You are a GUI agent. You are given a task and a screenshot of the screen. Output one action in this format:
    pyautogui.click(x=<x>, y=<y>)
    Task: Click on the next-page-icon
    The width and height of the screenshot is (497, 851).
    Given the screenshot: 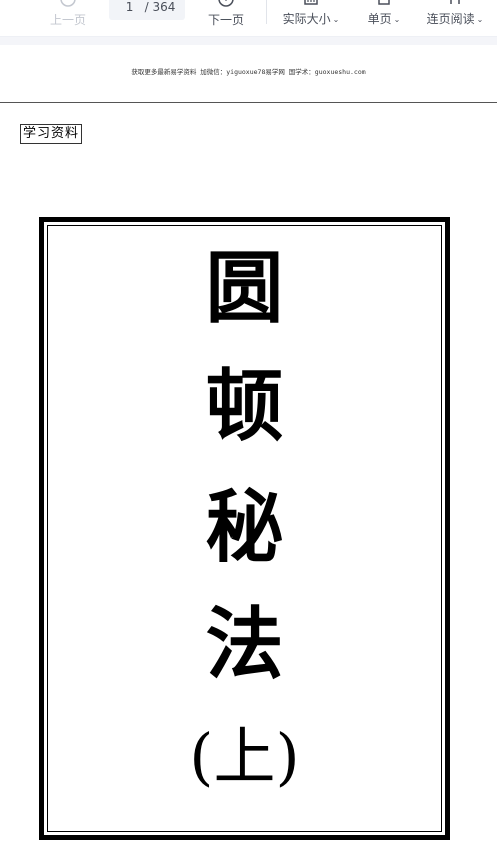 What is the action you would take?
    pyautogui.click(x=226, y=3)
    